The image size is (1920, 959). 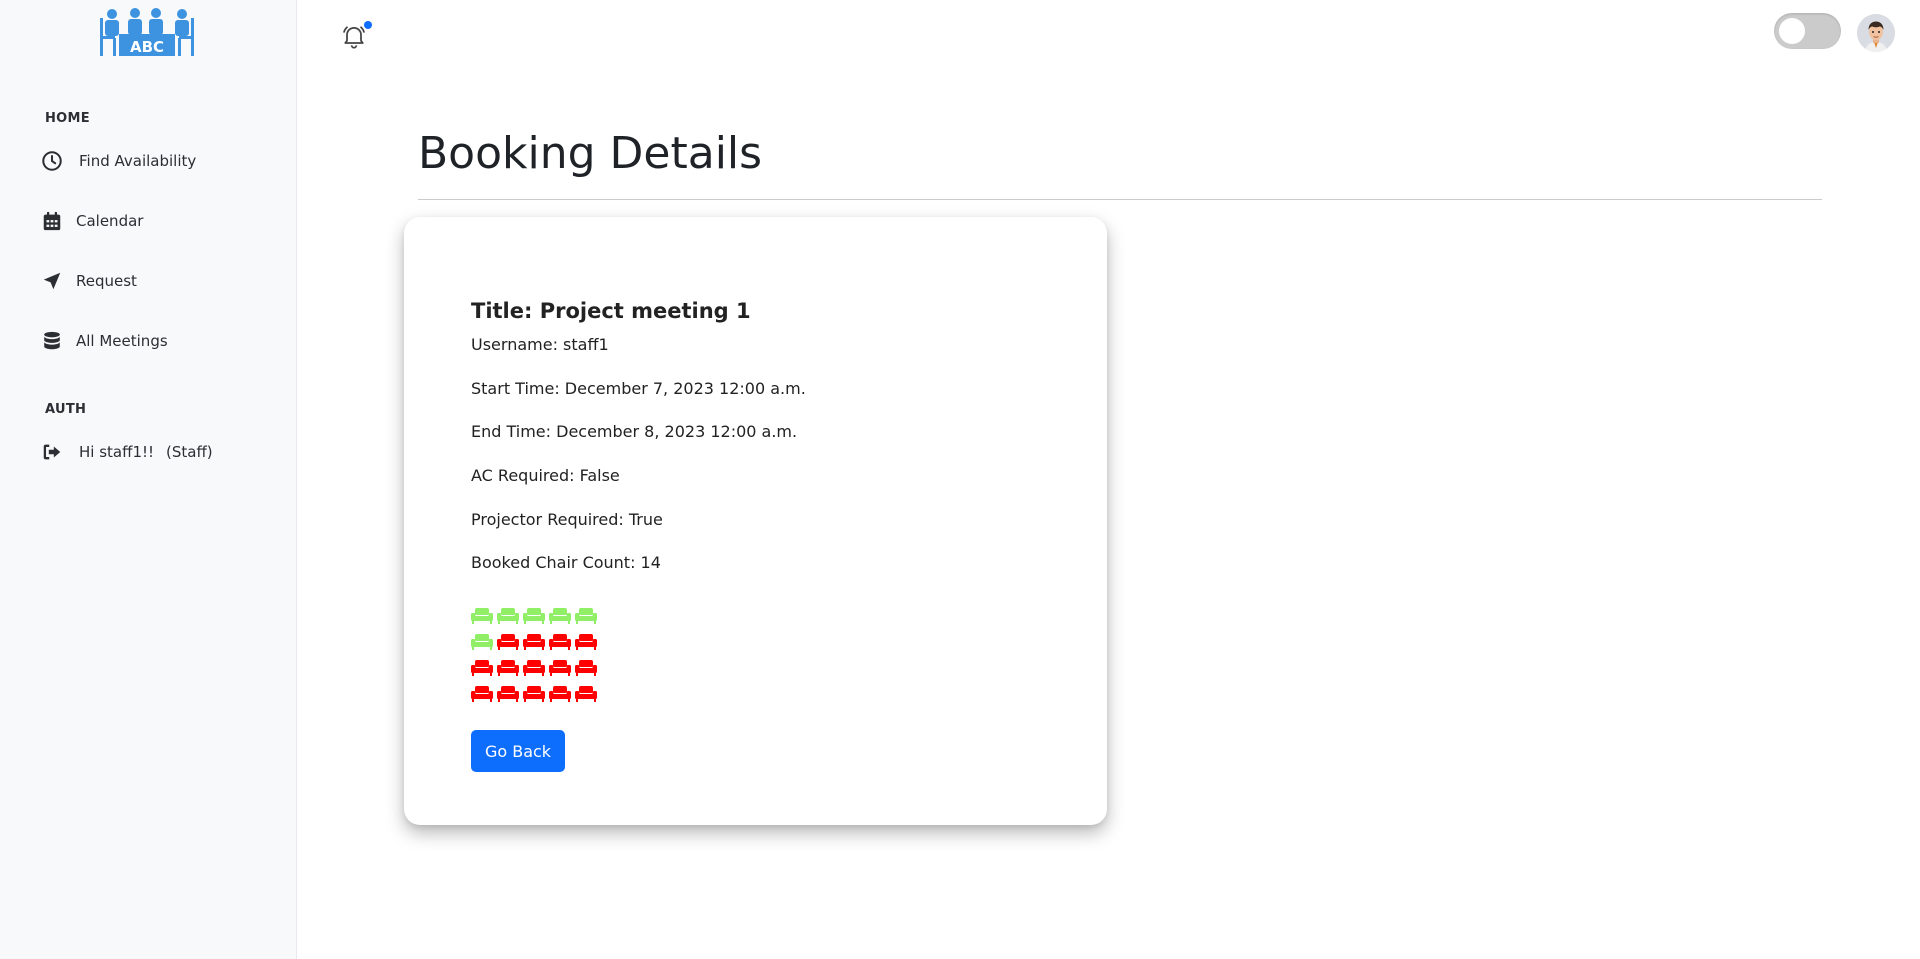 I want to click on logo: ABC, so click(x=147, y=33).